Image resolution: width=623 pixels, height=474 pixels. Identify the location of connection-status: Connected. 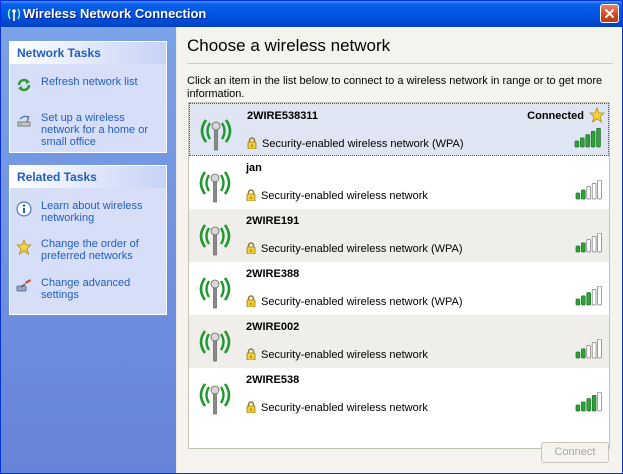
(555, 116).